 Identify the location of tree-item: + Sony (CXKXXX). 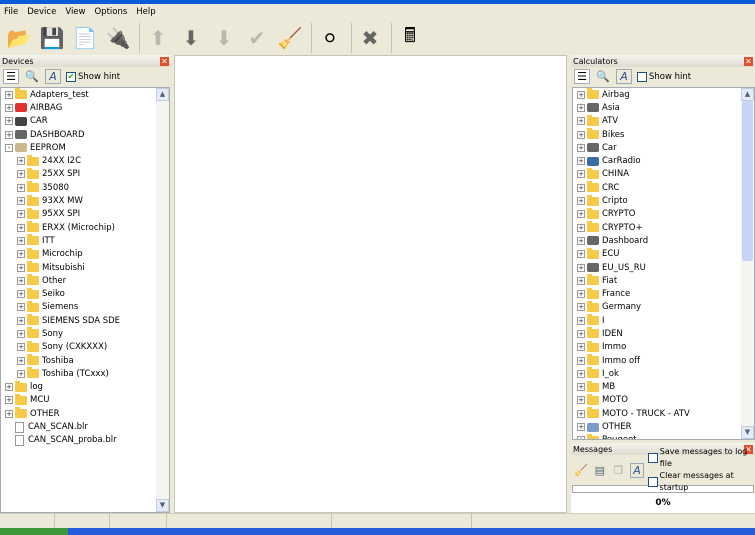
(85, 347).